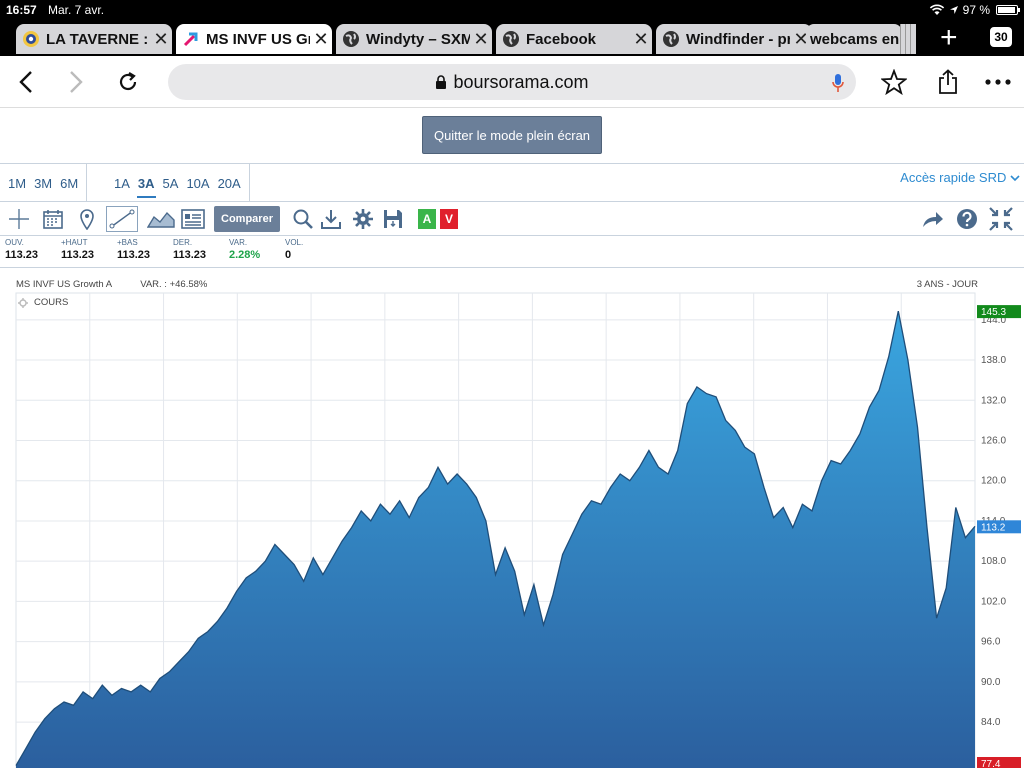 The image size is (1024, 768). Describe the element at coordinates (936, 9) in the screenshot. I see `wifi-icon` at that location.